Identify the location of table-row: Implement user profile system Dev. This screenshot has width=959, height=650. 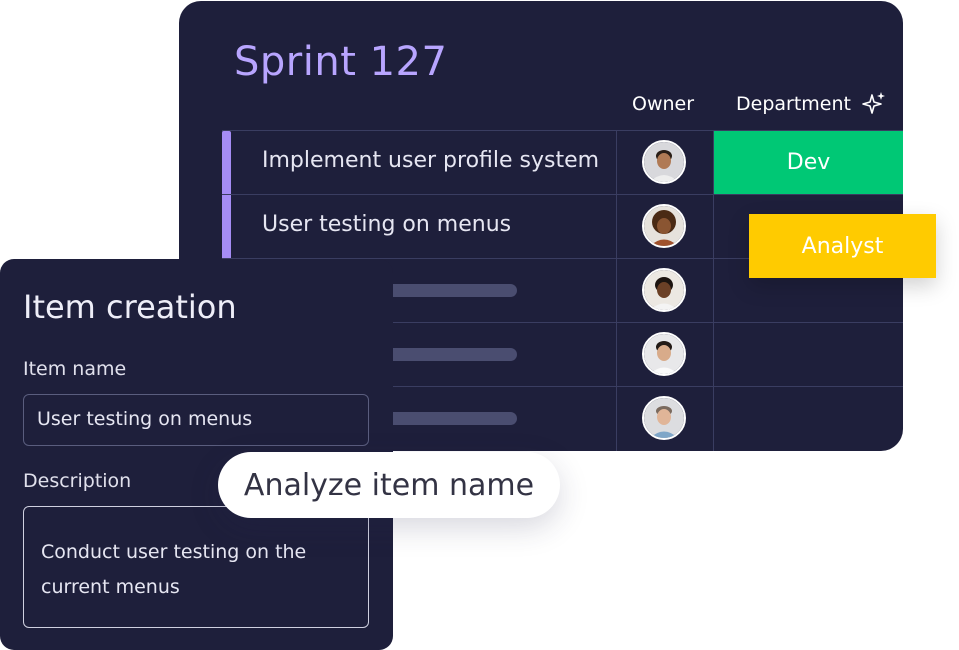
(562, 162).